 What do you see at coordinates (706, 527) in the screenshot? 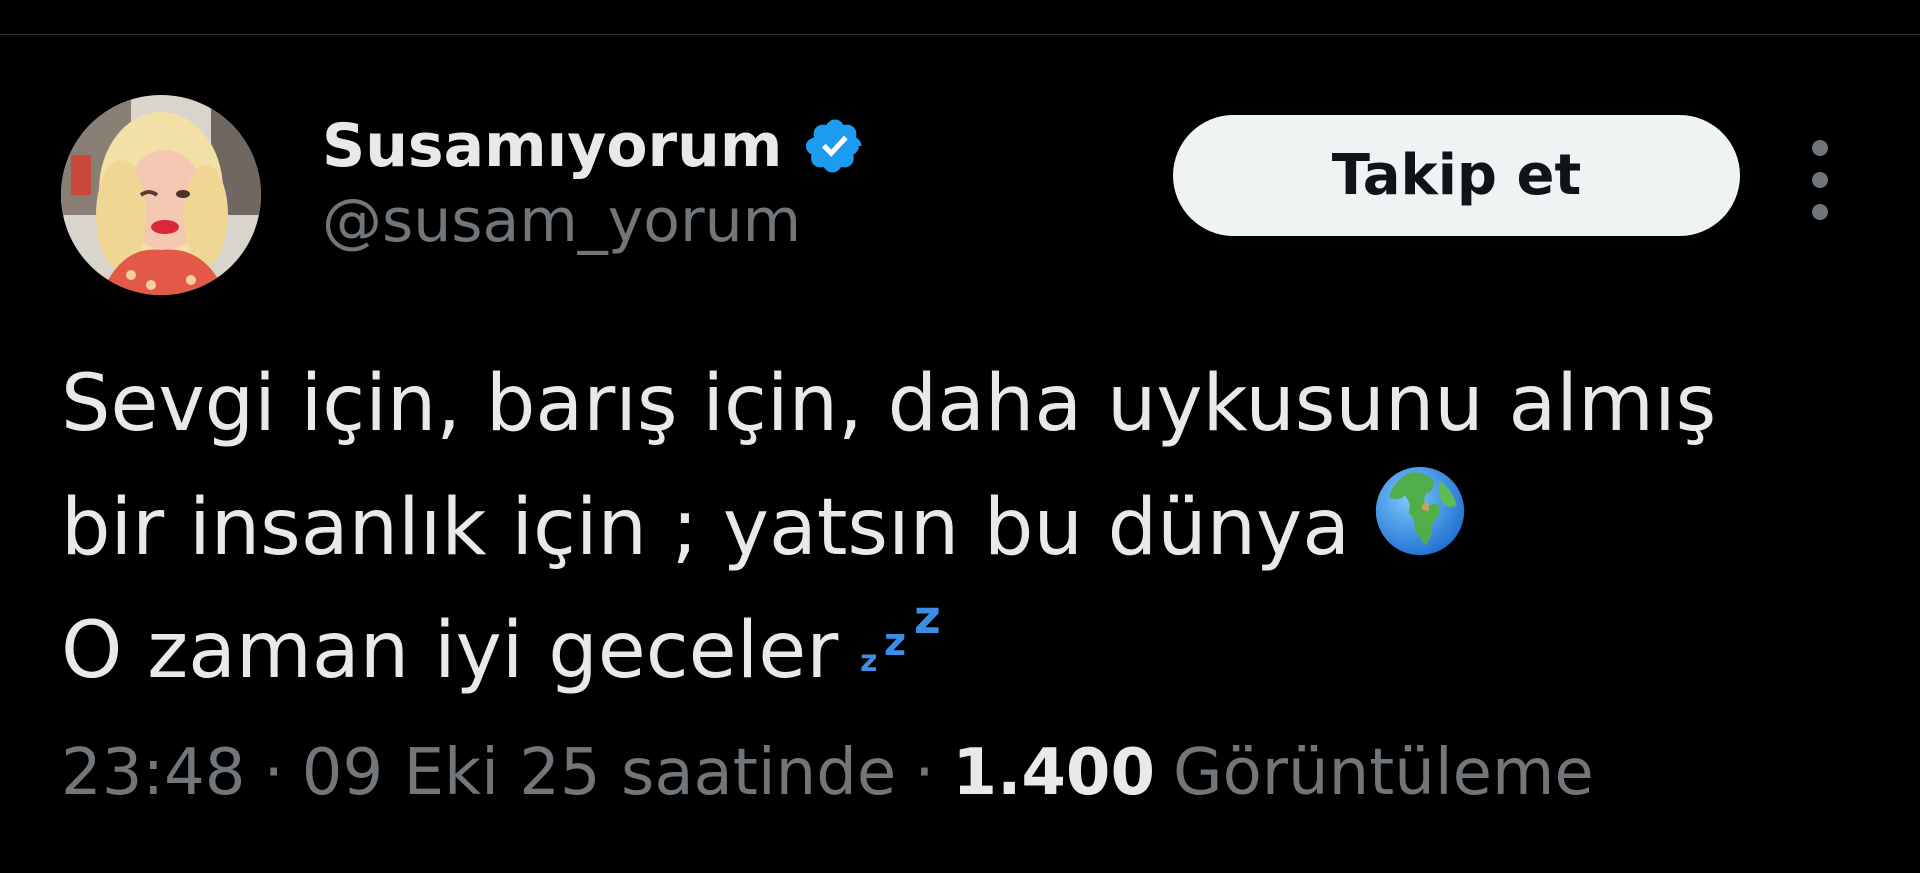
I see `tweet-line-text: bir insanlık için ; yatsın bu dünya` at bounding box center [706, 527].